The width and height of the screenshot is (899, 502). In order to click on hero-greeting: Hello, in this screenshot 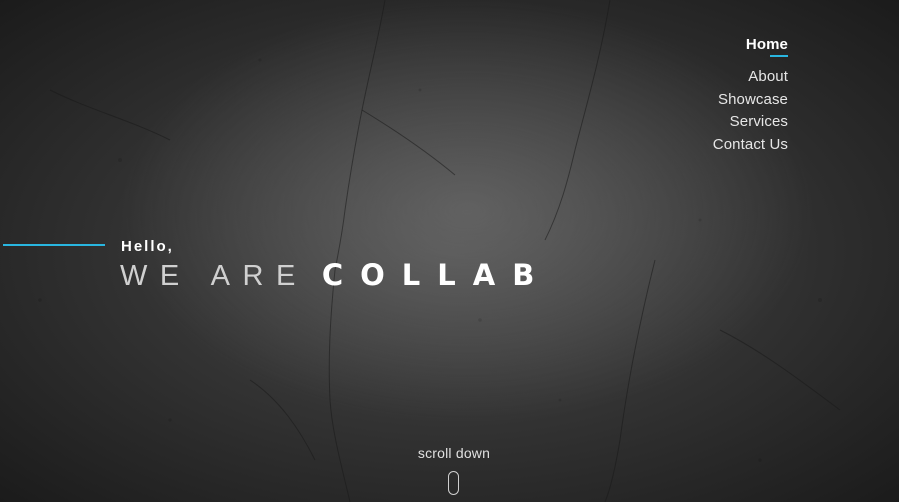, I will do `click(147, 246)`.